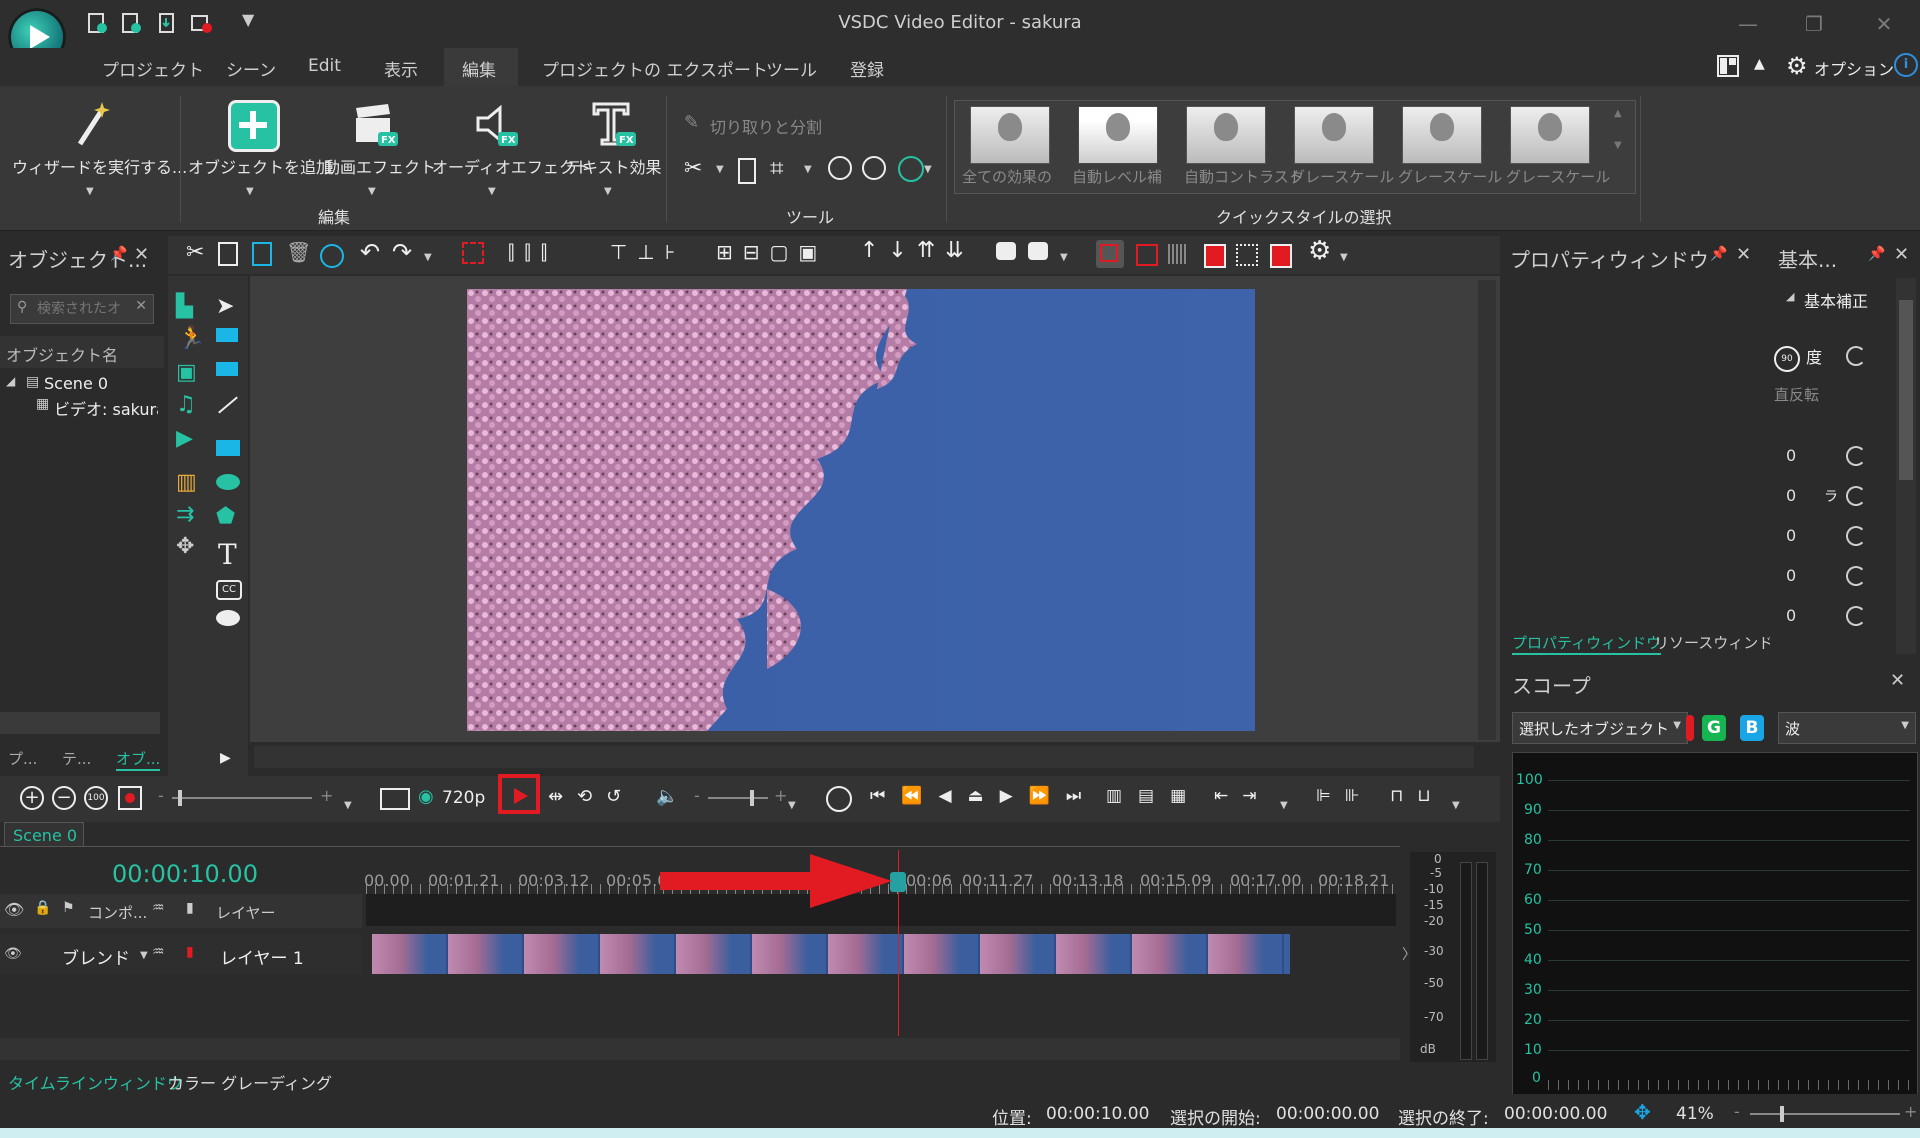 The image size is (1920, 1138). What do you see at coordinates (1737, 1111) in the screenshot?
I see `status-zoom-minus: -` at bounding box center [1737, 1111].